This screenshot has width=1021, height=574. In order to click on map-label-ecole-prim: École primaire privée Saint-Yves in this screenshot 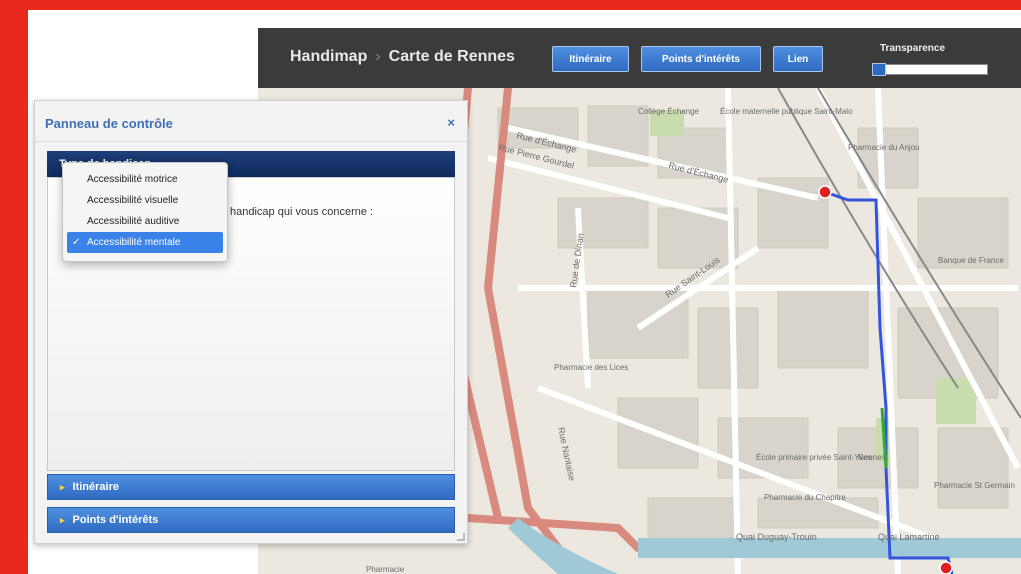, I will do `click(814, 457)`.